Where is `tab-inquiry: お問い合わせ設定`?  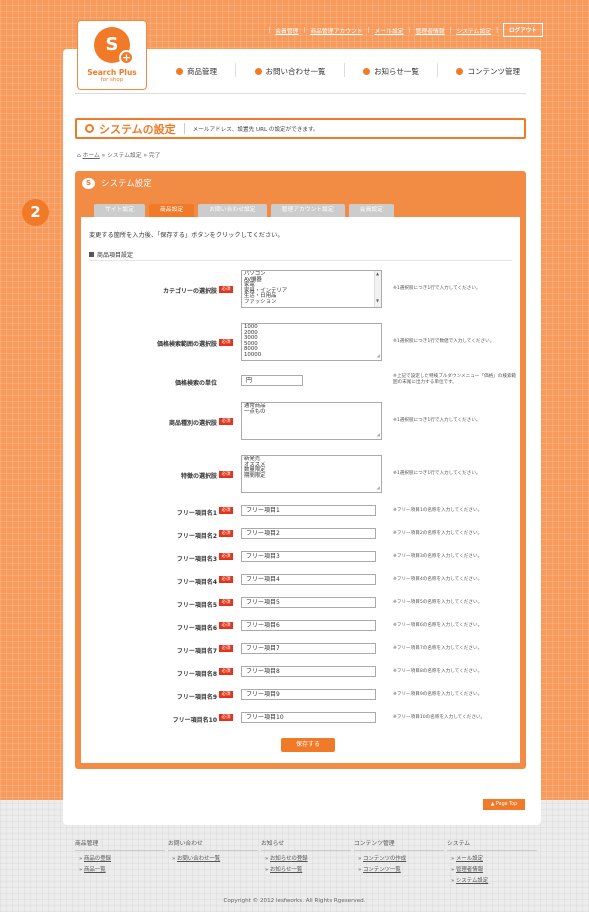 tab-inquiry: お問い合わせ設定 is located at coordinates (232, 210).